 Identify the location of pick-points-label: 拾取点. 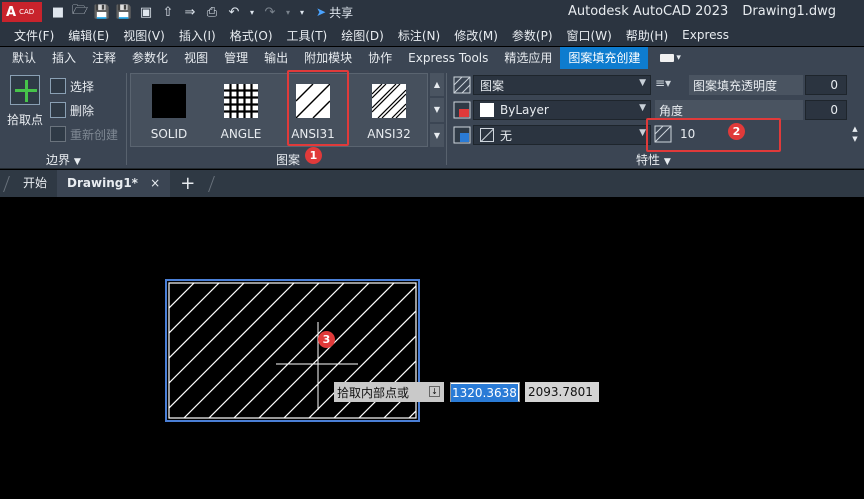
(24, 120).